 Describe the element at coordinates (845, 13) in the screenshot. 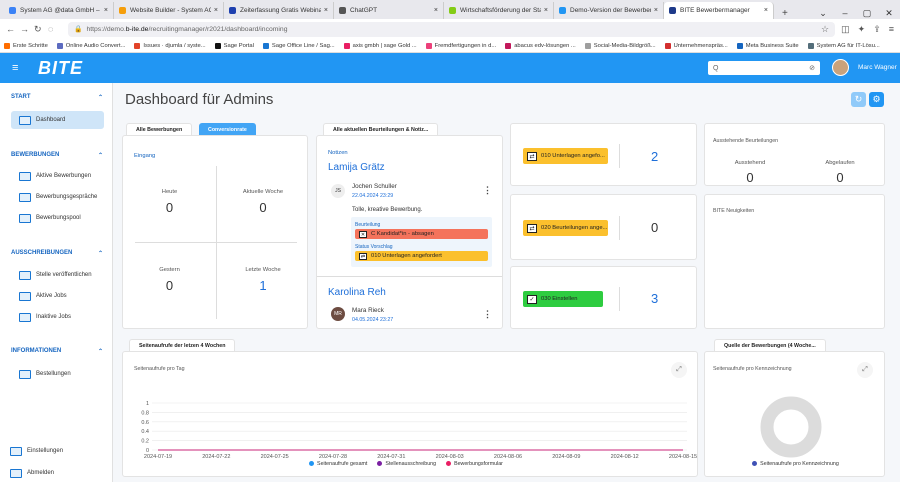

I see `minimize-icon: –` at that location.